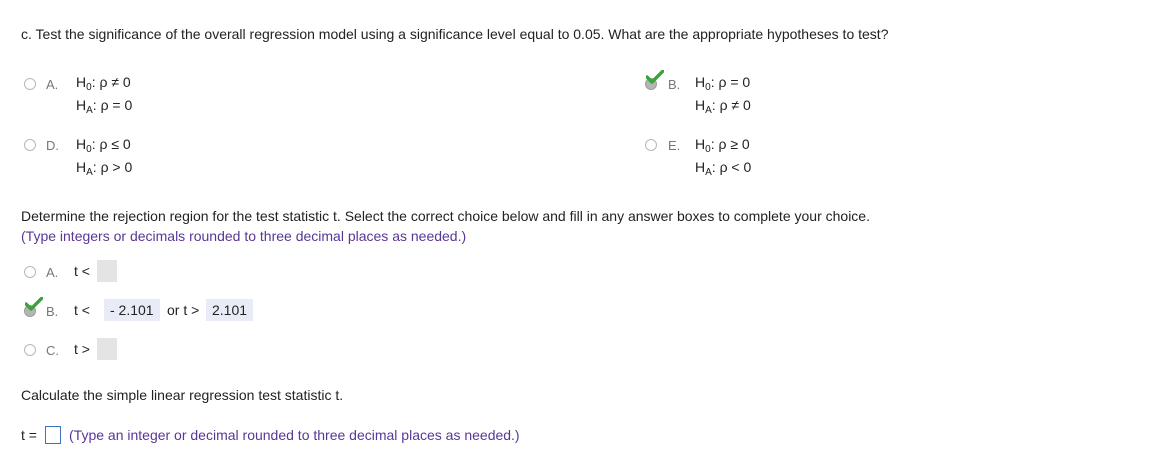 This screenshot has height=467, width=1160. I want to click on option-b-letter: B., so click(674, 84).